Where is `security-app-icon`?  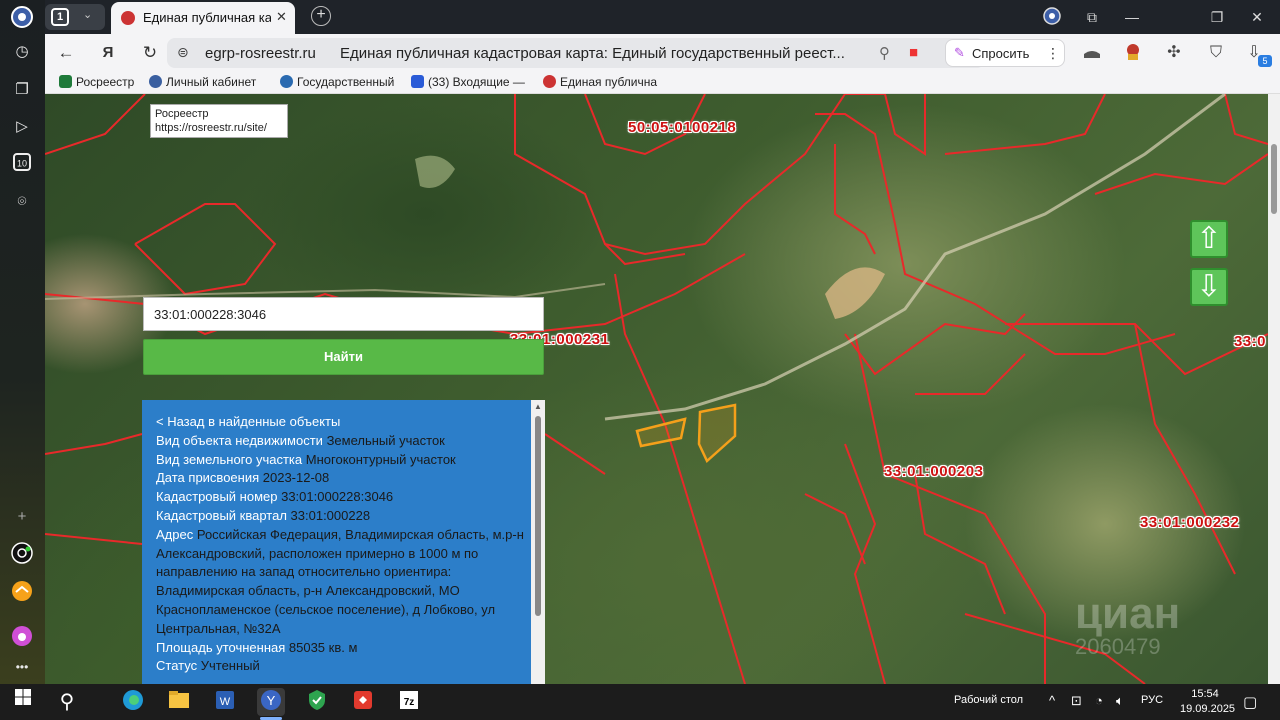 security-app-icon is located at coordinates (317, 702).